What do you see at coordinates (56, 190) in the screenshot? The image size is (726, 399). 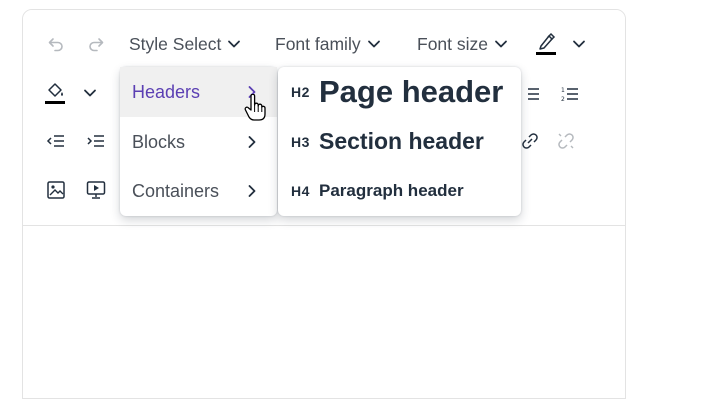 I see `image-icon` at bounding box center [56, 190].